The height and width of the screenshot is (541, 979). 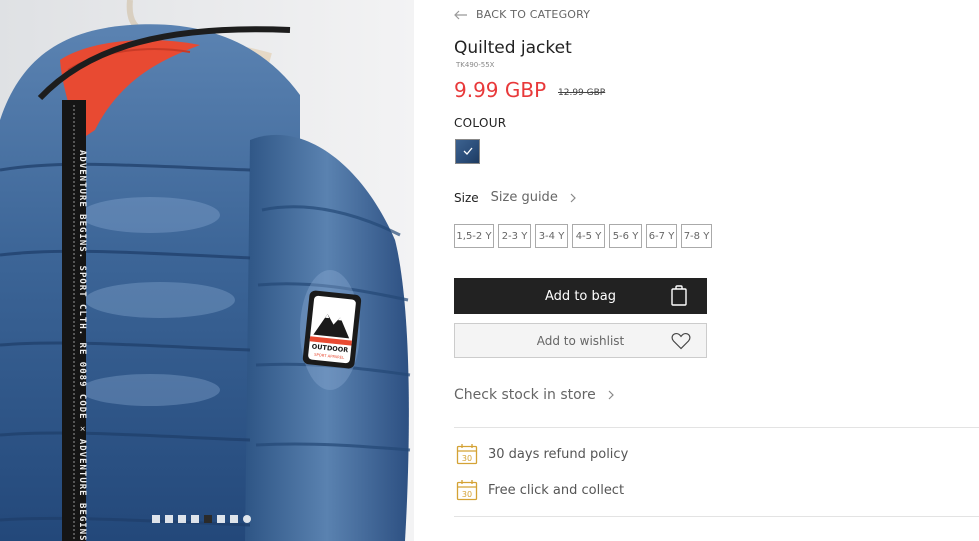 What do you see at coordinates (480, 123) in the screenshot?
I see `colour-label: COLOUR` at bounding box center [480, 123].